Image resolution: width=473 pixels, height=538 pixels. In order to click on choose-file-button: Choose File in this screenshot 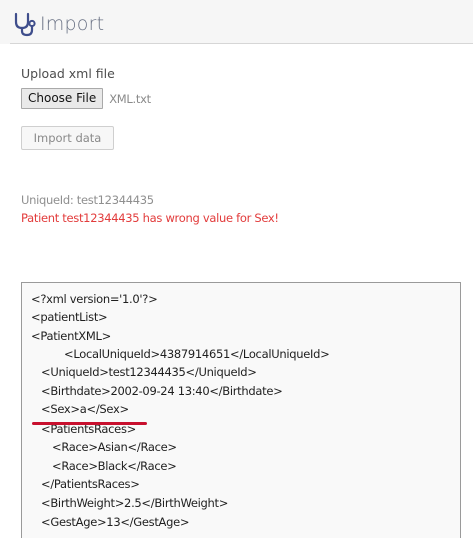, I will do `click(62, 98)`.